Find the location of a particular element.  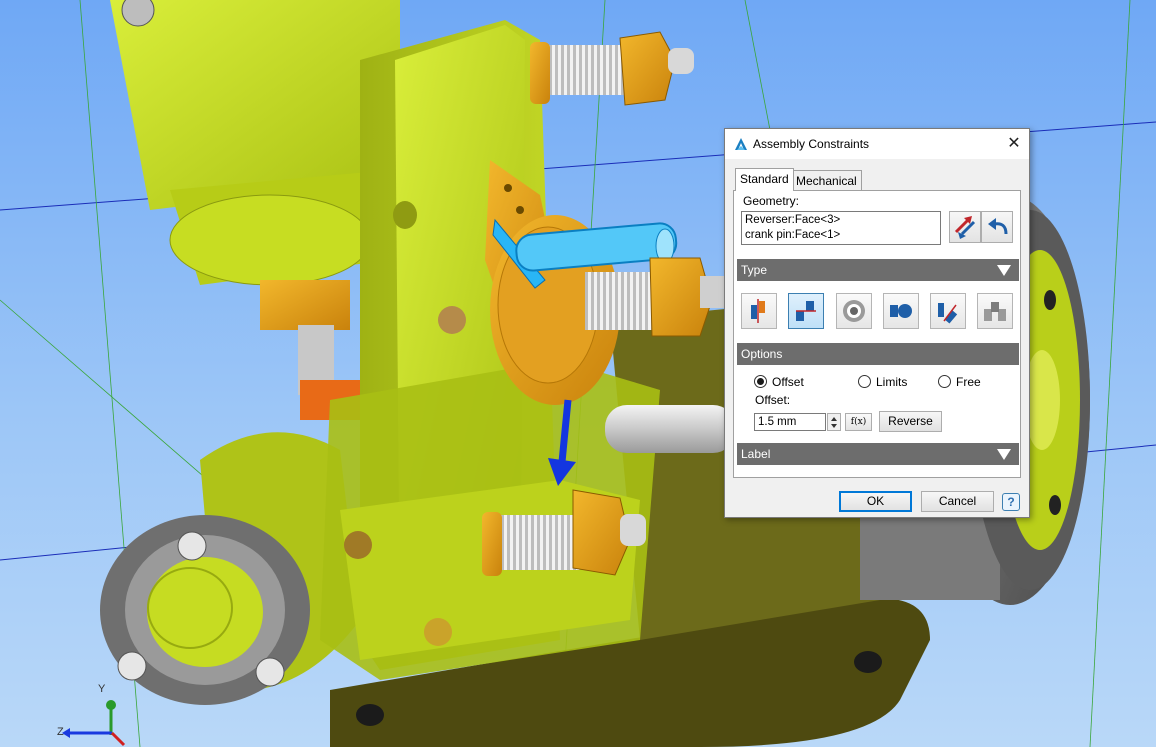

tangent-icon is located at coordinates (901, 311).